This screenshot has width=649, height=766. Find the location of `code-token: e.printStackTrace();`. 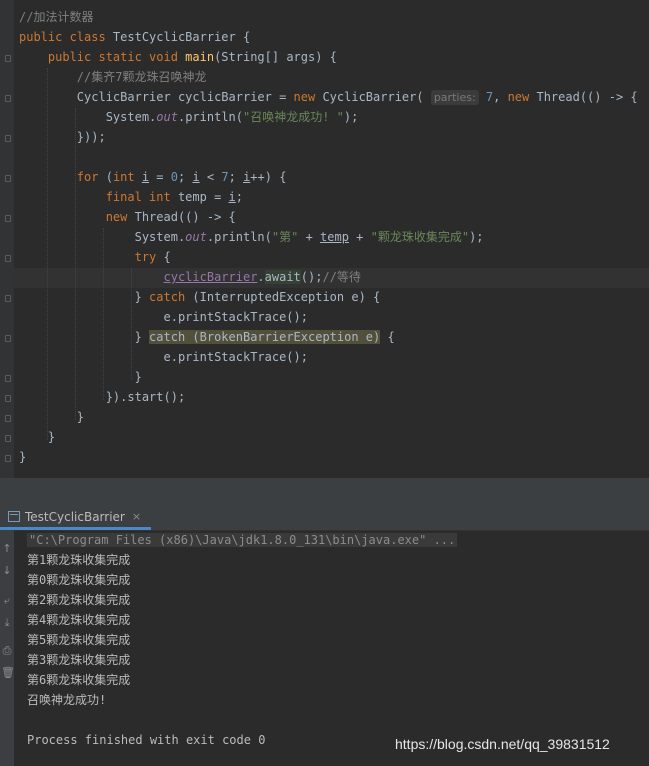

code-token: e.printStackTrace(); is located at coordinates (163, 317).